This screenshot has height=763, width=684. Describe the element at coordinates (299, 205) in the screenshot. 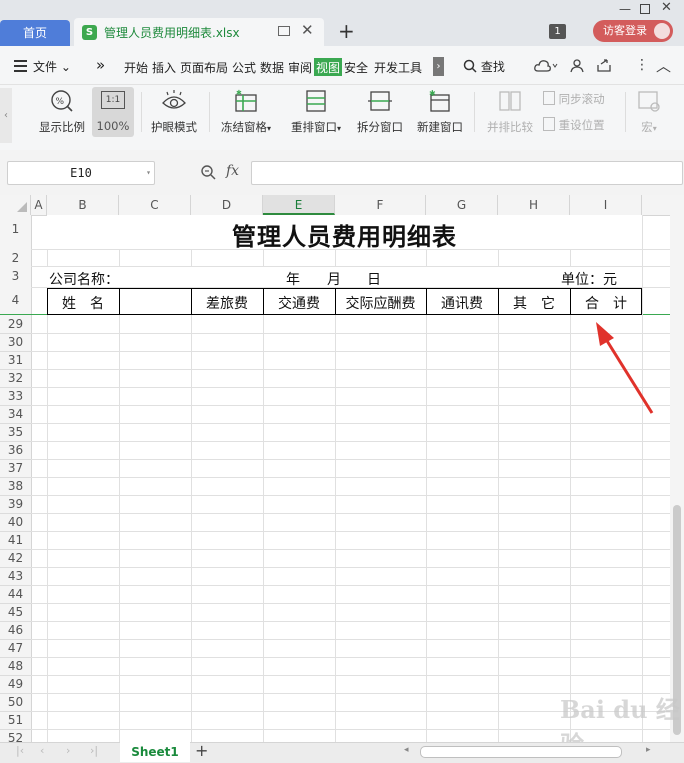

I see `column-header-selected: E` at that location.